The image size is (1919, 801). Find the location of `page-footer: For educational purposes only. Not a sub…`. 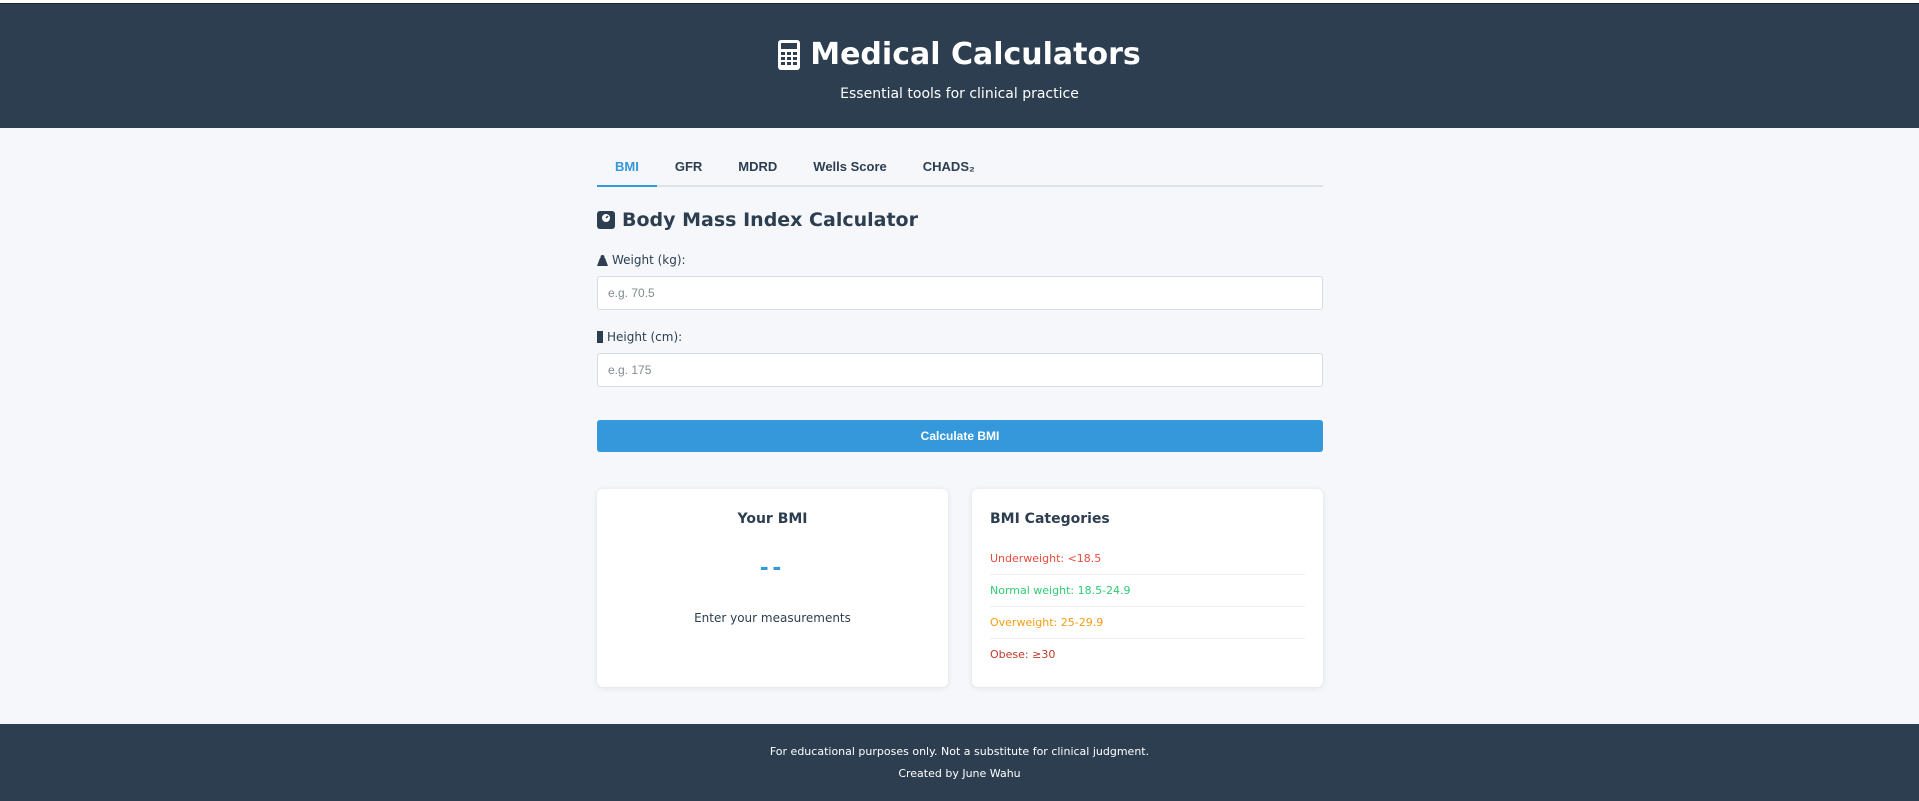

page-footer: For educational purposes only. Not a sub… is located at coordinates (959, 762).